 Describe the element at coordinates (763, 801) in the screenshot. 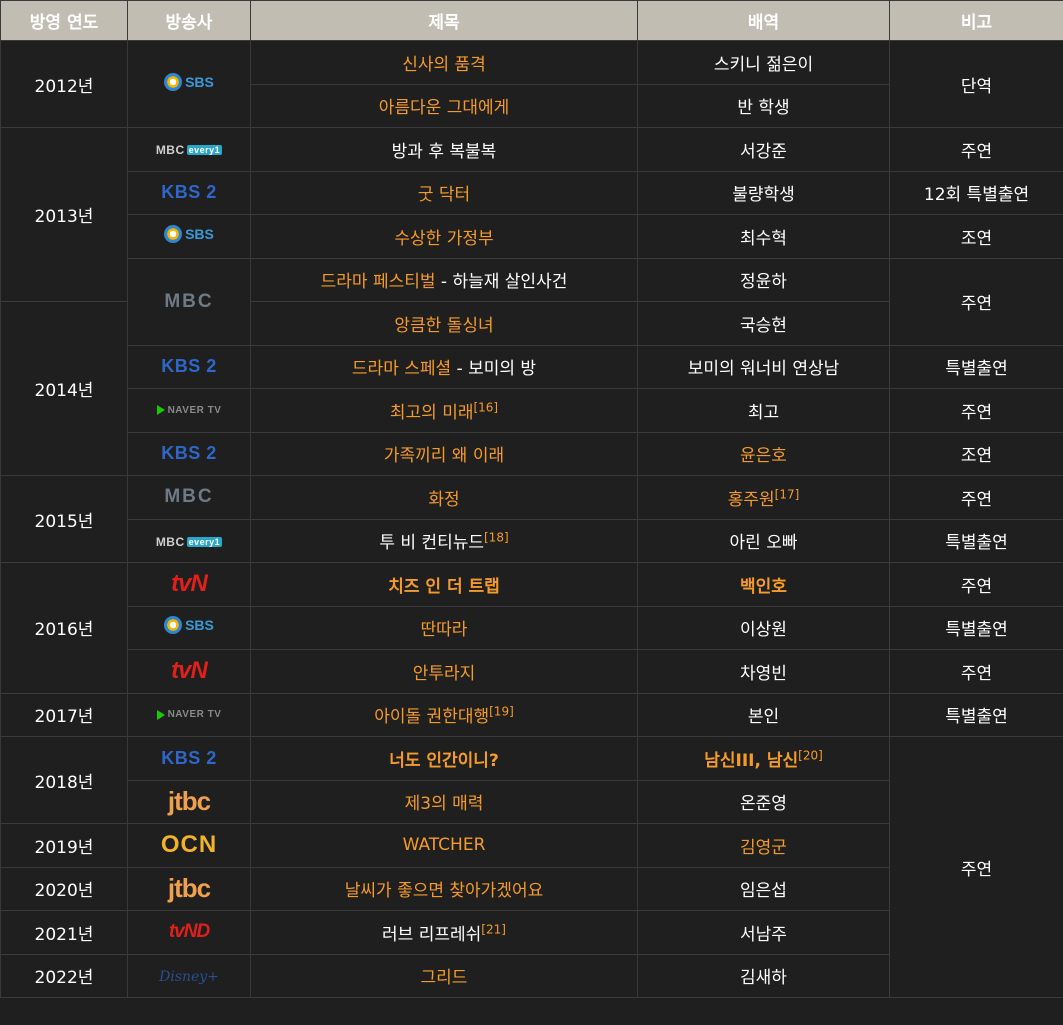

I see `role-cell: 온준영` at that location.